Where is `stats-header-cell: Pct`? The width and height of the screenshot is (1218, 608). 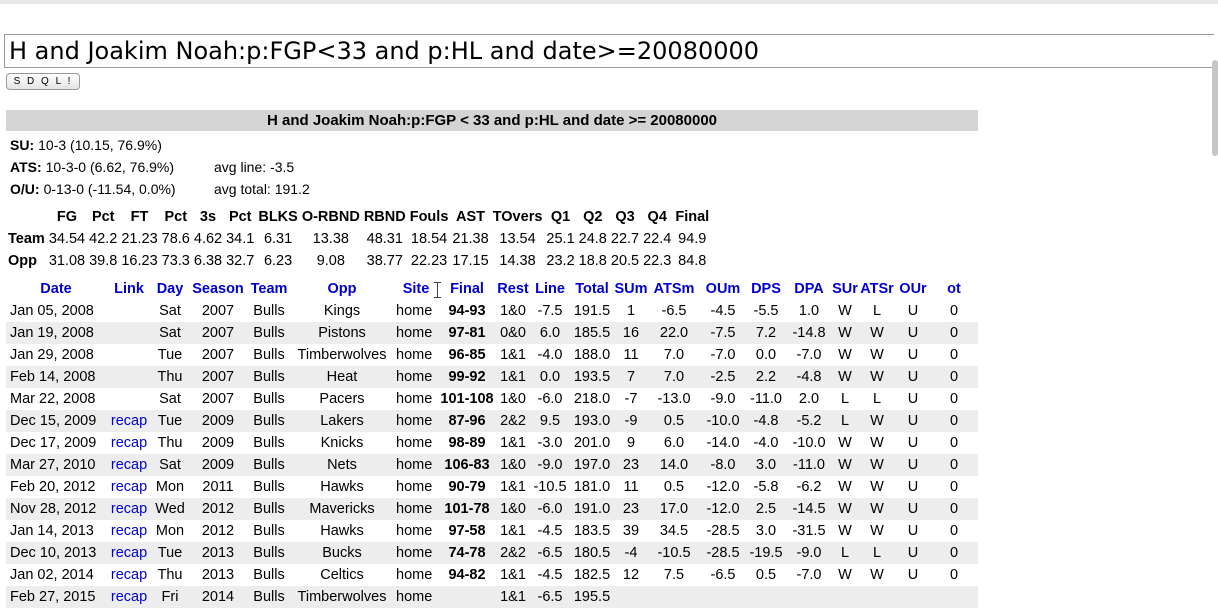 stats-header-cell: Pct is located at coordinates (103, 217).